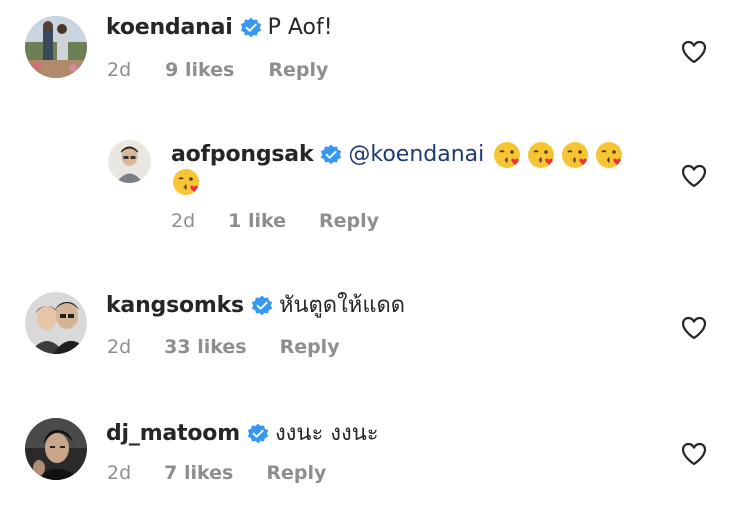  What do you see at coordinates (416, 155) in the screenshot?
I see `mention-link: @koendanai` at bounding box center [416, 155].